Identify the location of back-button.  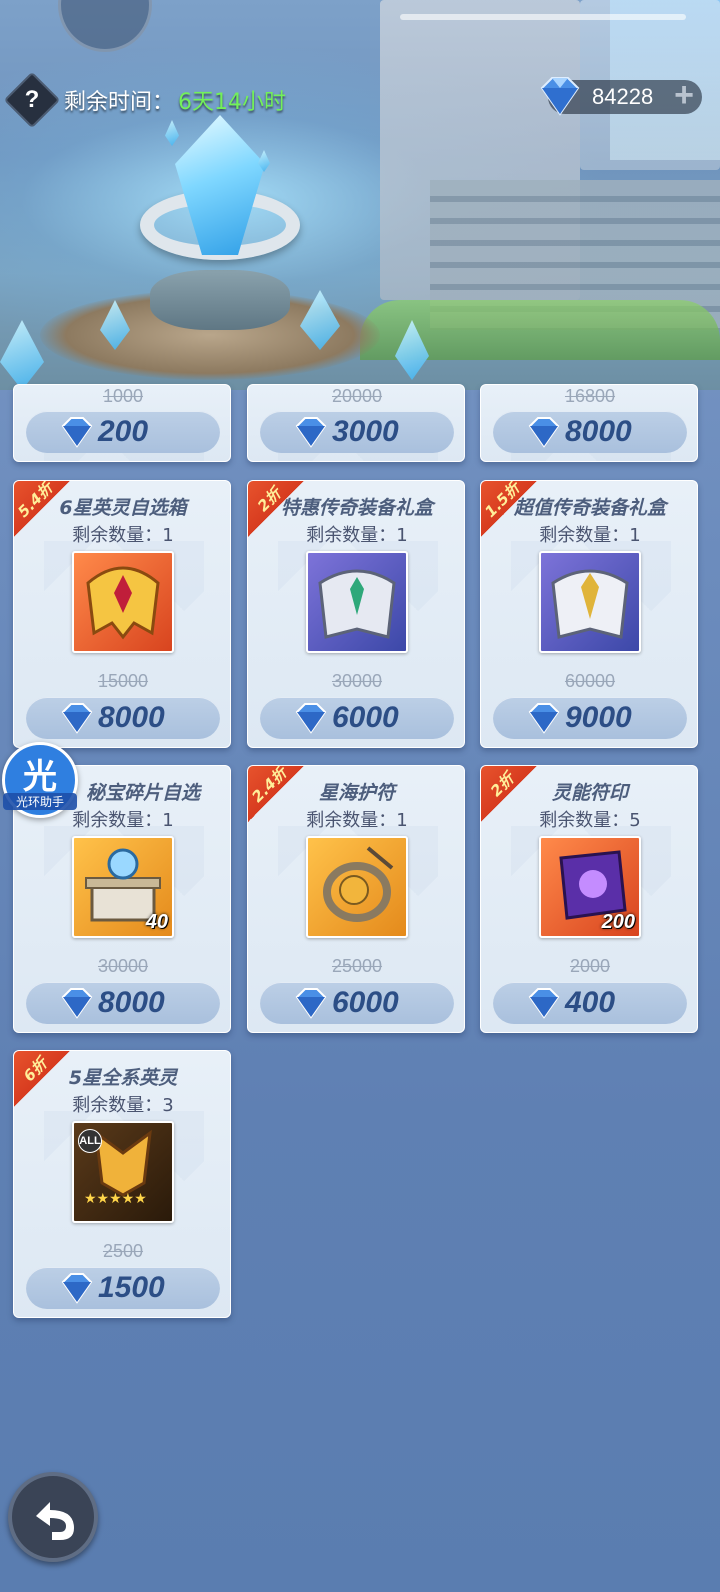
(53, 1517).